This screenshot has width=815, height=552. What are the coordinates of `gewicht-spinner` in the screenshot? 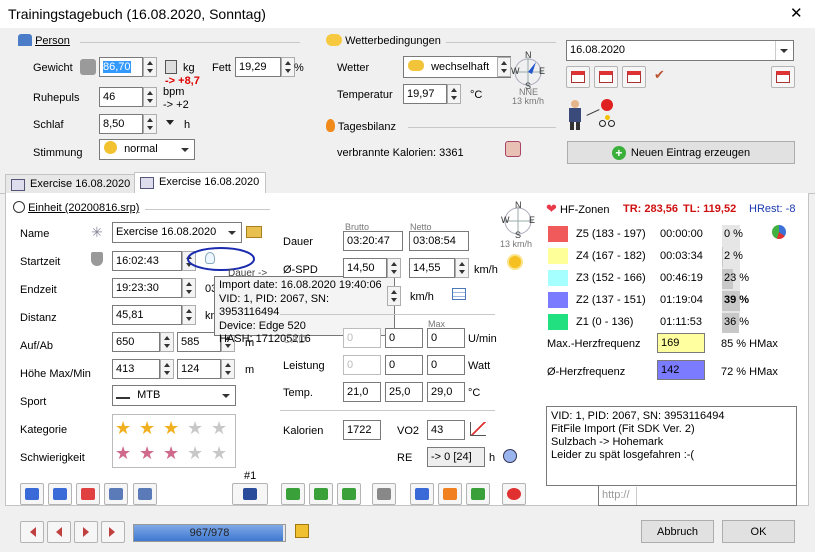 It's located at (150, 67).